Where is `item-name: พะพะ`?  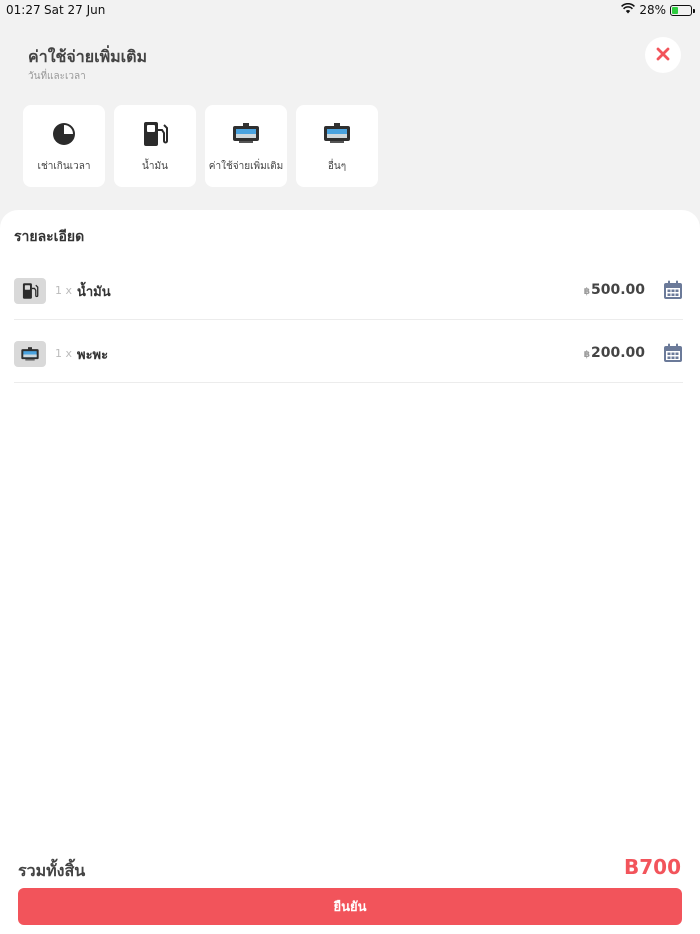 item-name: พะพะ is located at coordinates (93, 355).